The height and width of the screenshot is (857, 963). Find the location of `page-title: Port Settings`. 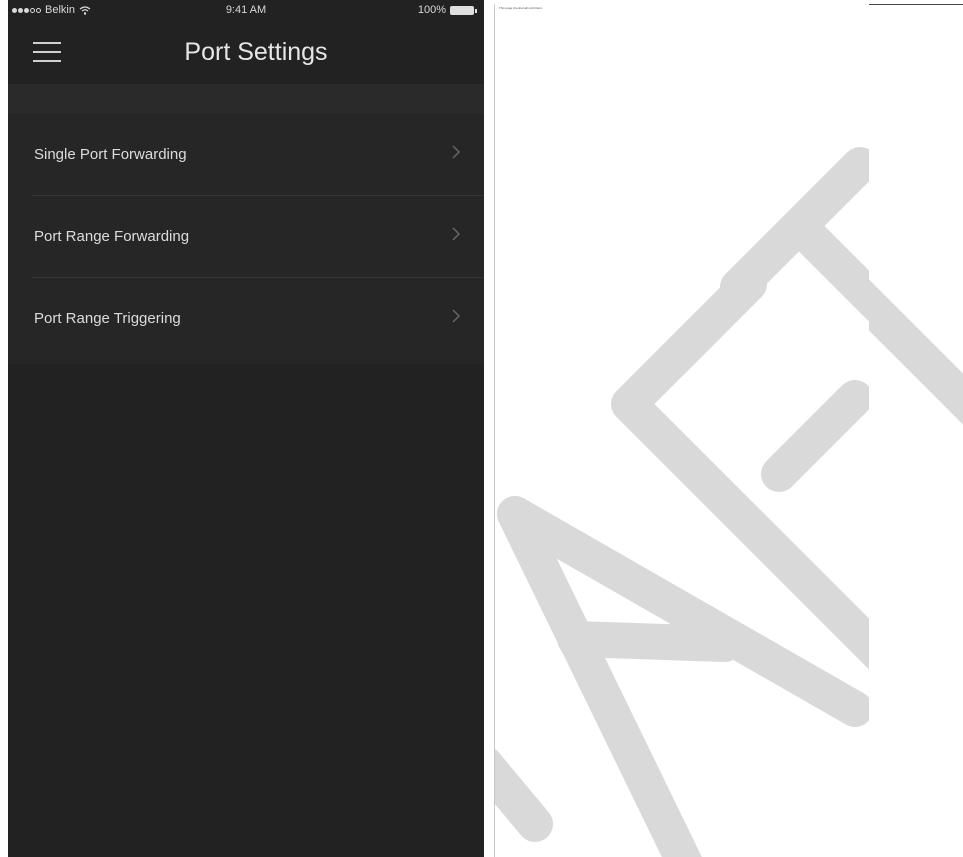

page-title: Port Settings is located at coordinates (256, 52).